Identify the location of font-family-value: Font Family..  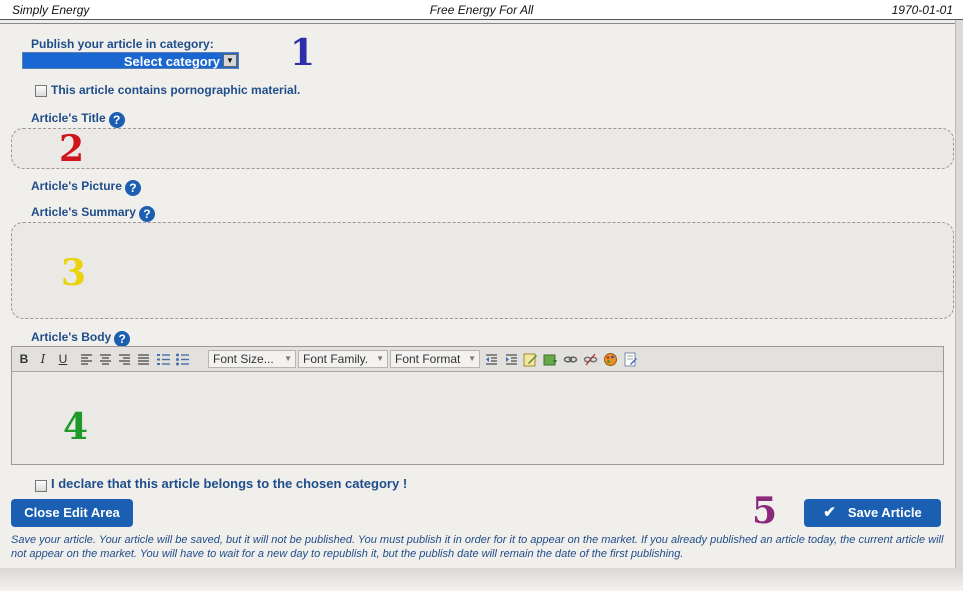
(336, 359).